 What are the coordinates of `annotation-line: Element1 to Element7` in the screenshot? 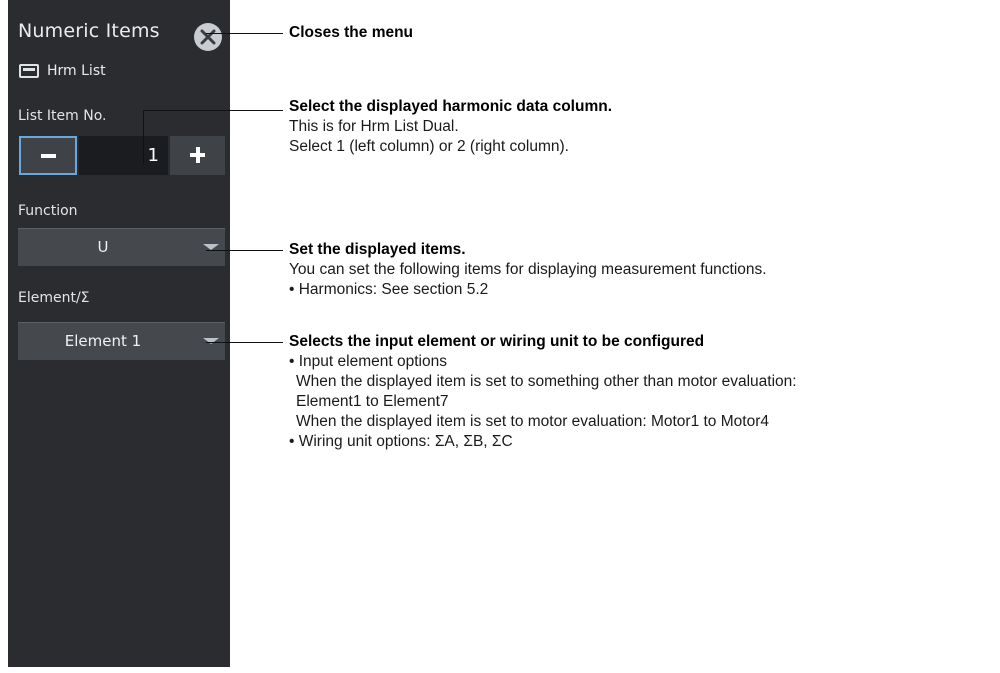 It's located at (372, 401).